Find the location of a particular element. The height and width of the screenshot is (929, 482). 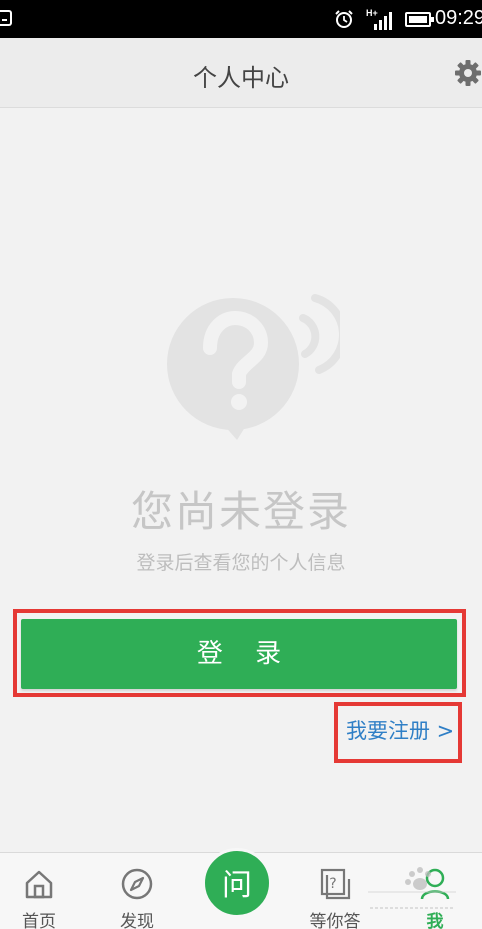

ask-button: 问 is located at coordinates (237, 883).